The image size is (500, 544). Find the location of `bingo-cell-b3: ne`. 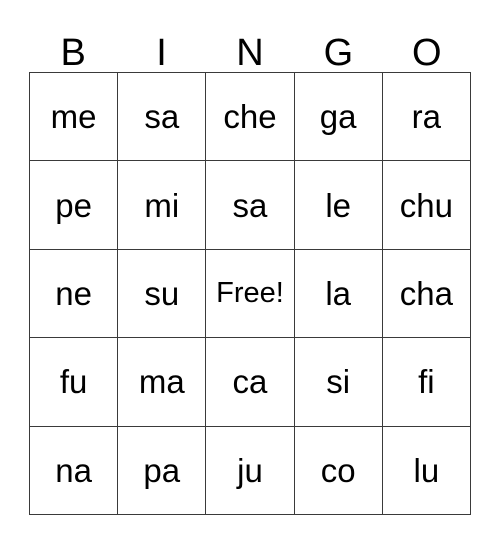

bingo-cell-b3: ne is located at coordinates (74, 294).